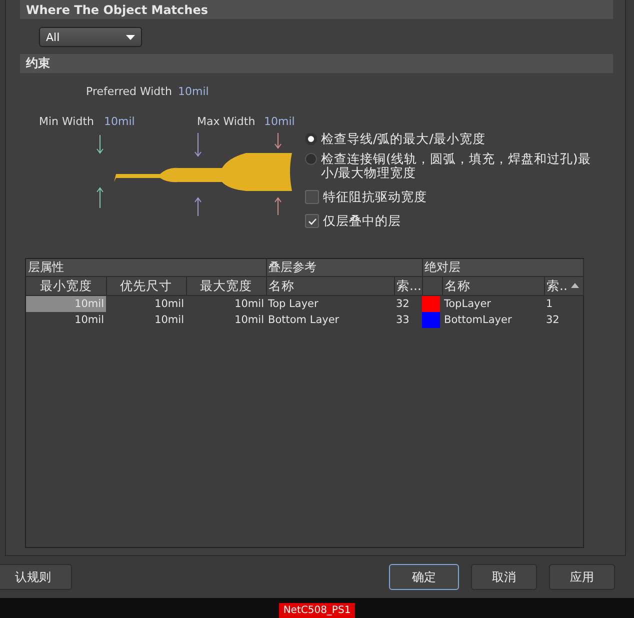 Image resolution: width=634 pixels, height=618 pixels. What do you see at coordinates (582, 577) in the screenshot?
I see `dialog-button: 应用` at bounding box center [582, 577].